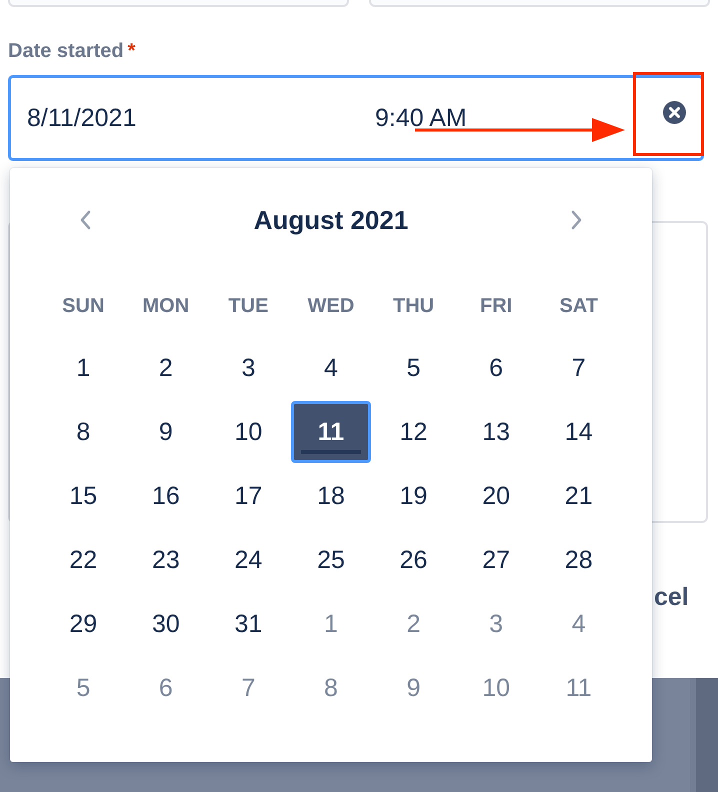  I want to click on month-title: August 2021, so click(331, 220).